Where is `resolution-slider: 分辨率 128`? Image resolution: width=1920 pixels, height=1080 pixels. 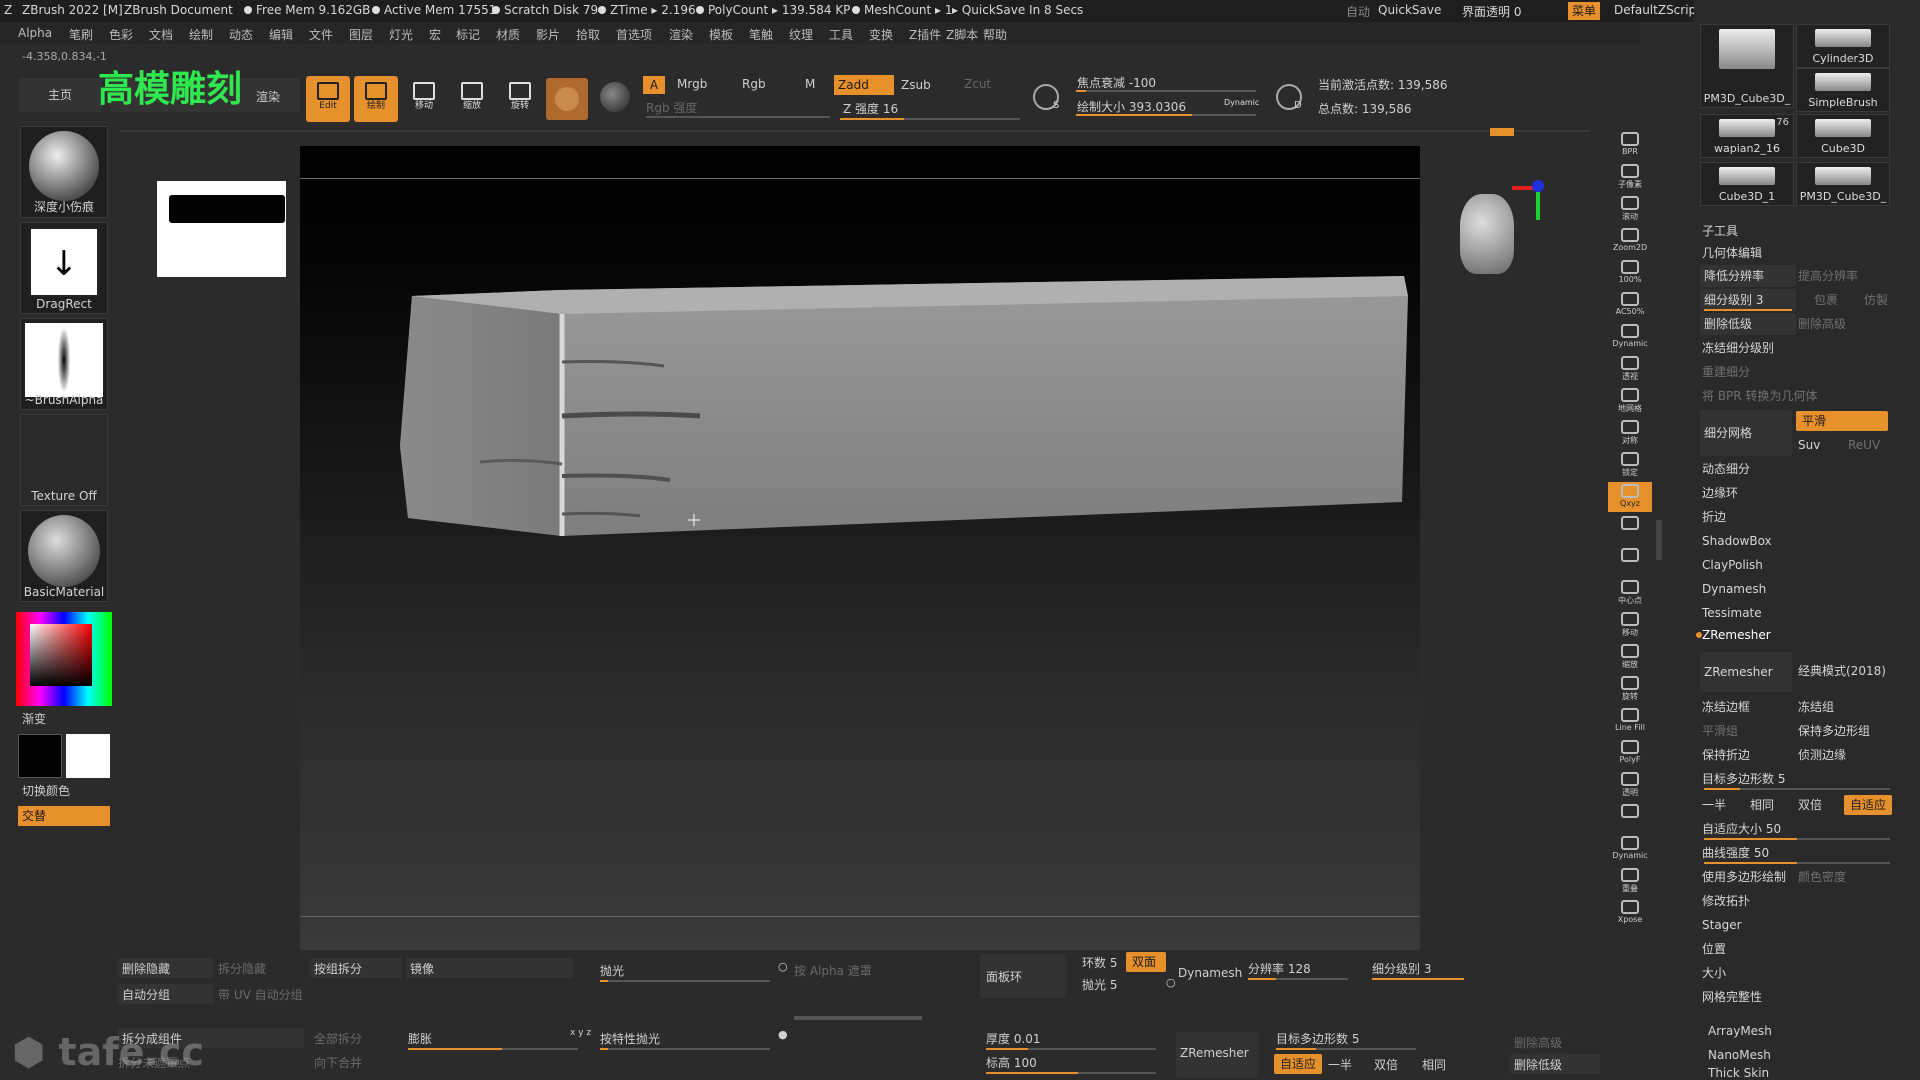 resolution-slider: 分辨率 128 is located at coordinates (1279, 968).